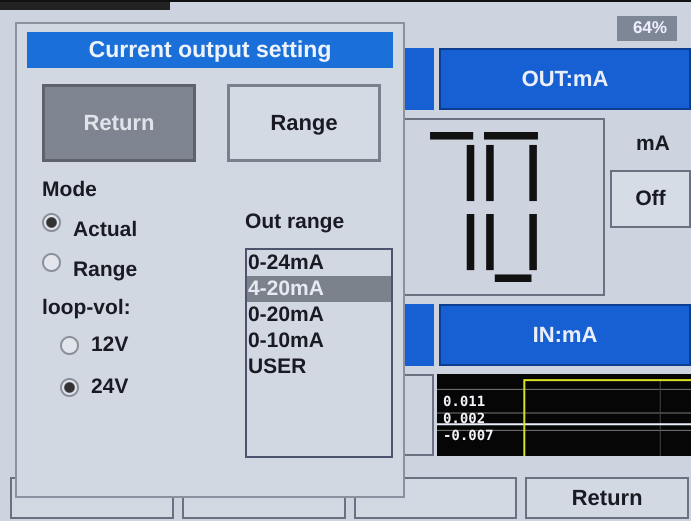 Image resolution: width=691 pixels, height=521 pixels. What do you see at coordinates (105, 230) in the screenshot?
I see `radio-label: Actual` at bounding box center [105, 230].